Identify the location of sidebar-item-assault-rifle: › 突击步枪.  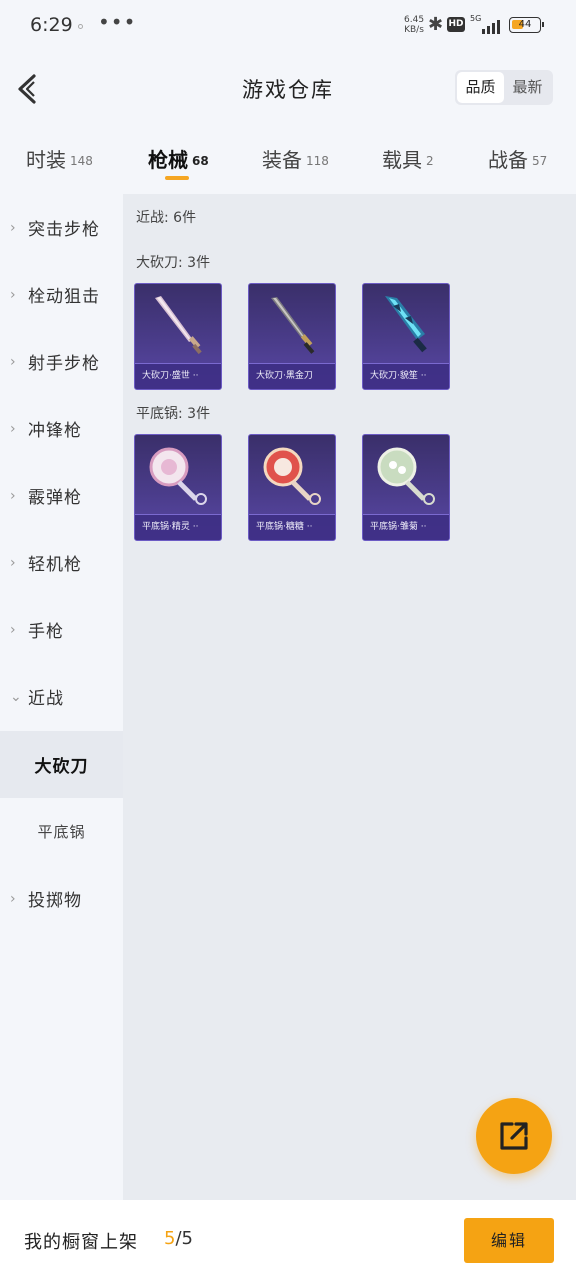
(61, 227).